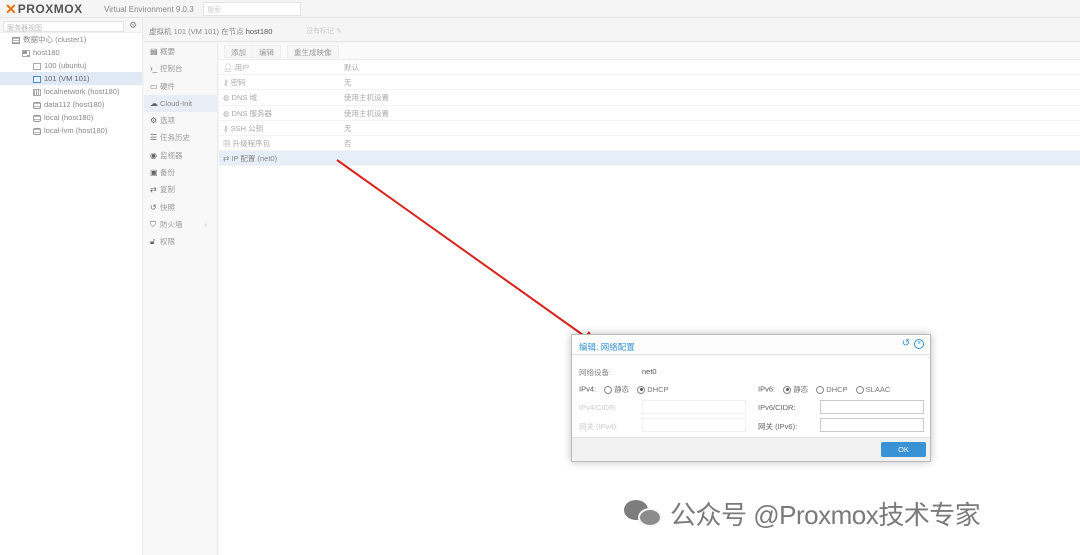  I want to click on device-value: net0, so click(649, 371).